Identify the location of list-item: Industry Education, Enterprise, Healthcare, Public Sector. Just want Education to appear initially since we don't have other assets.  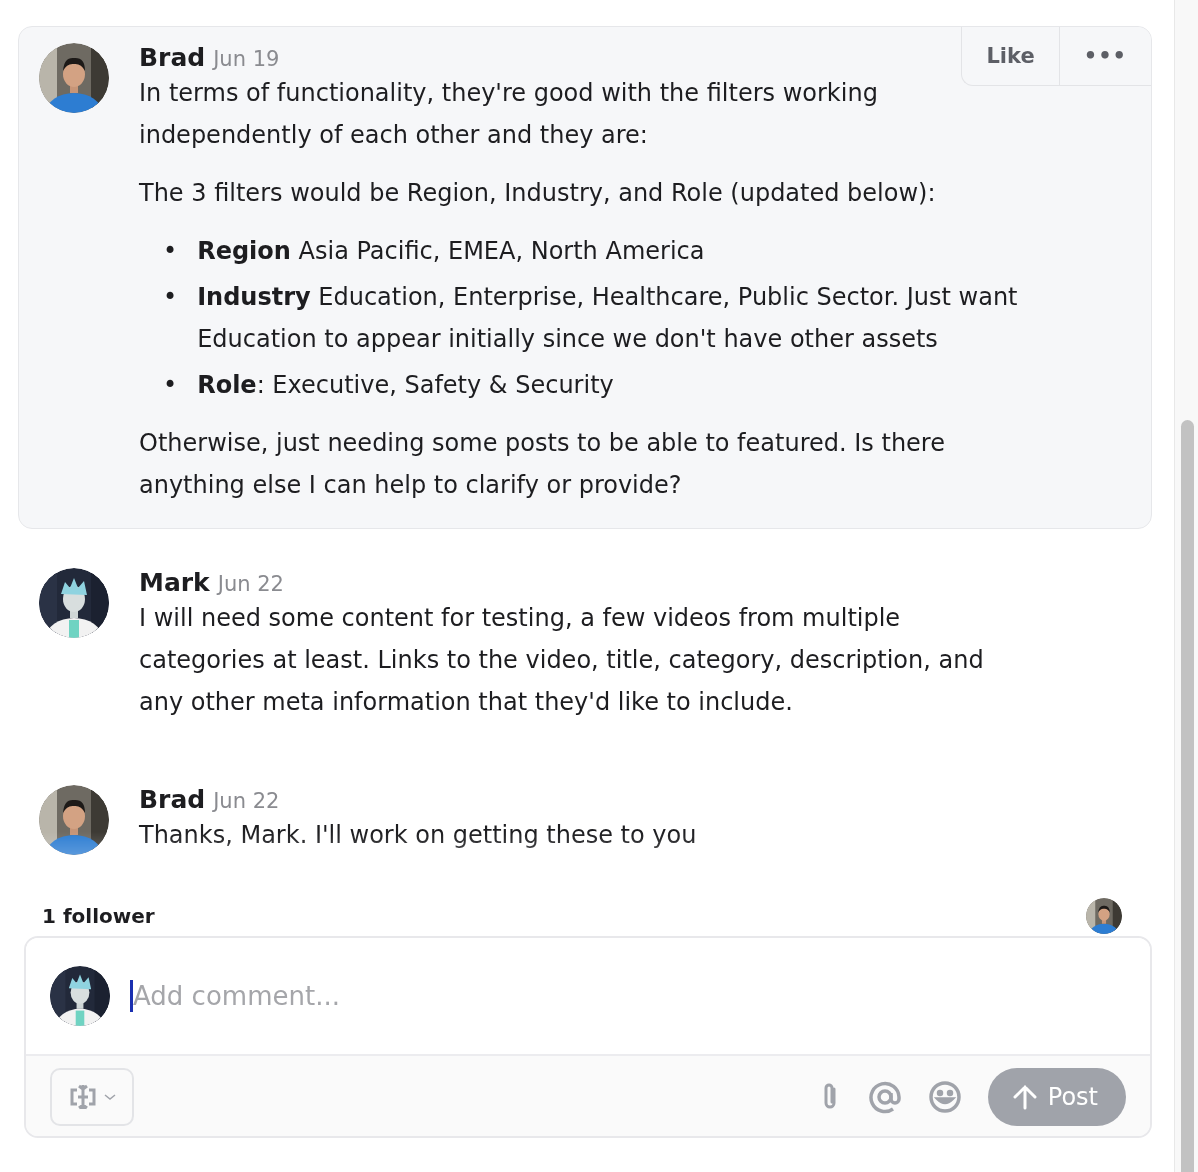
(608, 318).